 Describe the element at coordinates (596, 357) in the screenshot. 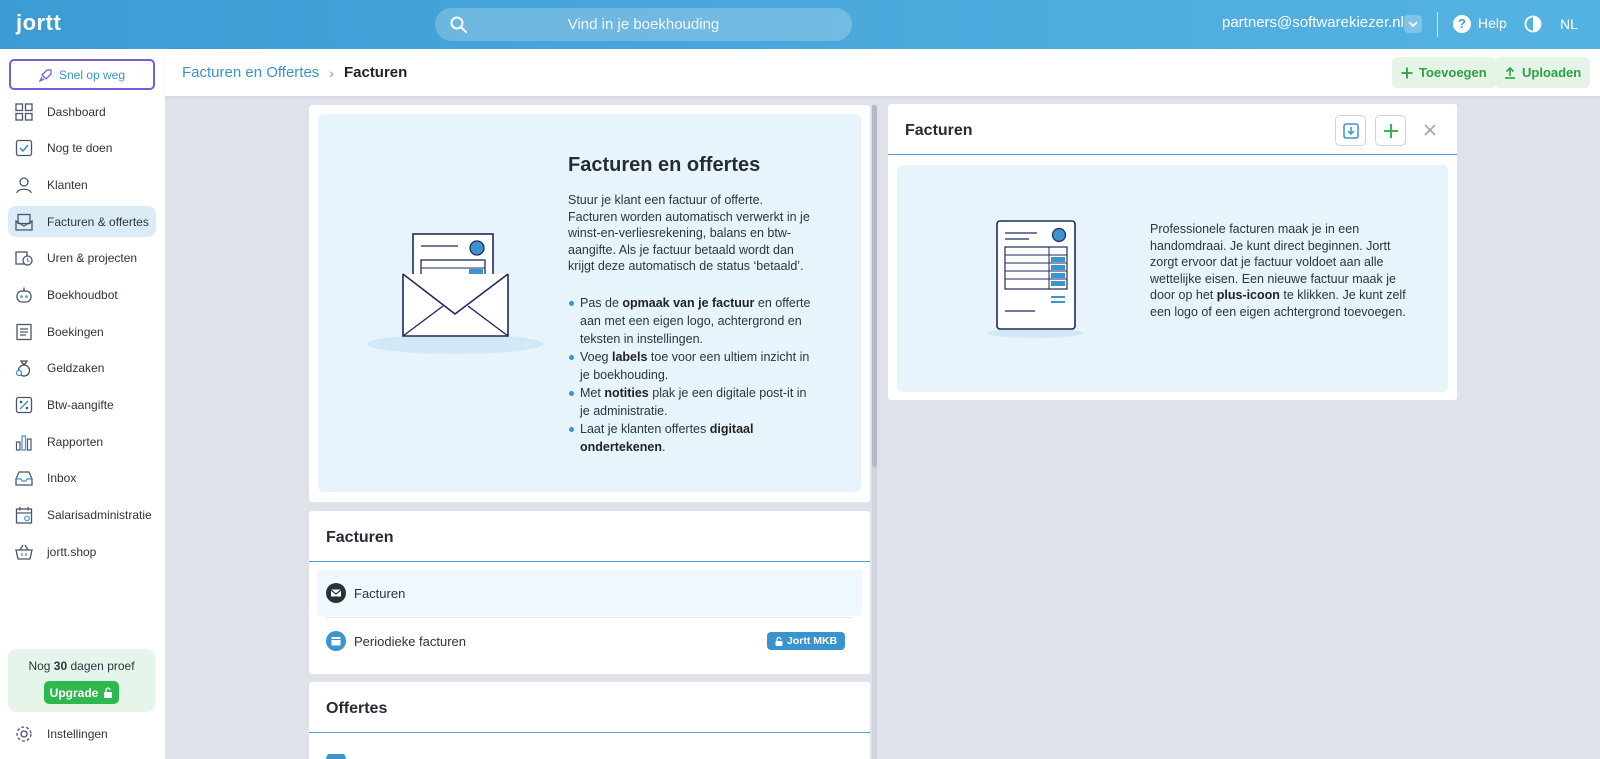

I see `bullet-text: Voeg` at that location.